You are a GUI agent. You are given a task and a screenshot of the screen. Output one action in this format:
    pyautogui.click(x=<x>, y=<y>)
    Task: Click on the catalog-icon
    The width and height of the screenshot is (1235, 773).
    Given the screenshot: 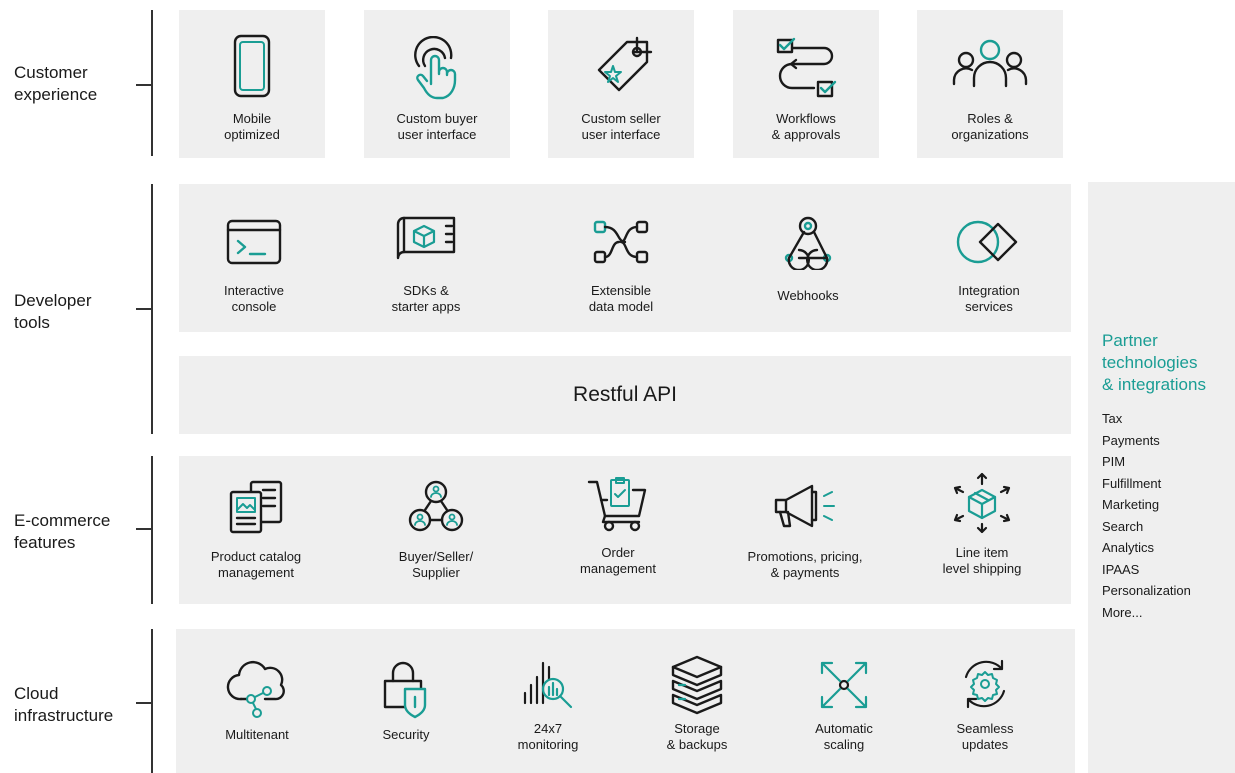 What is the action you would take?
    pyautogui.click(x=256, y=507)
    